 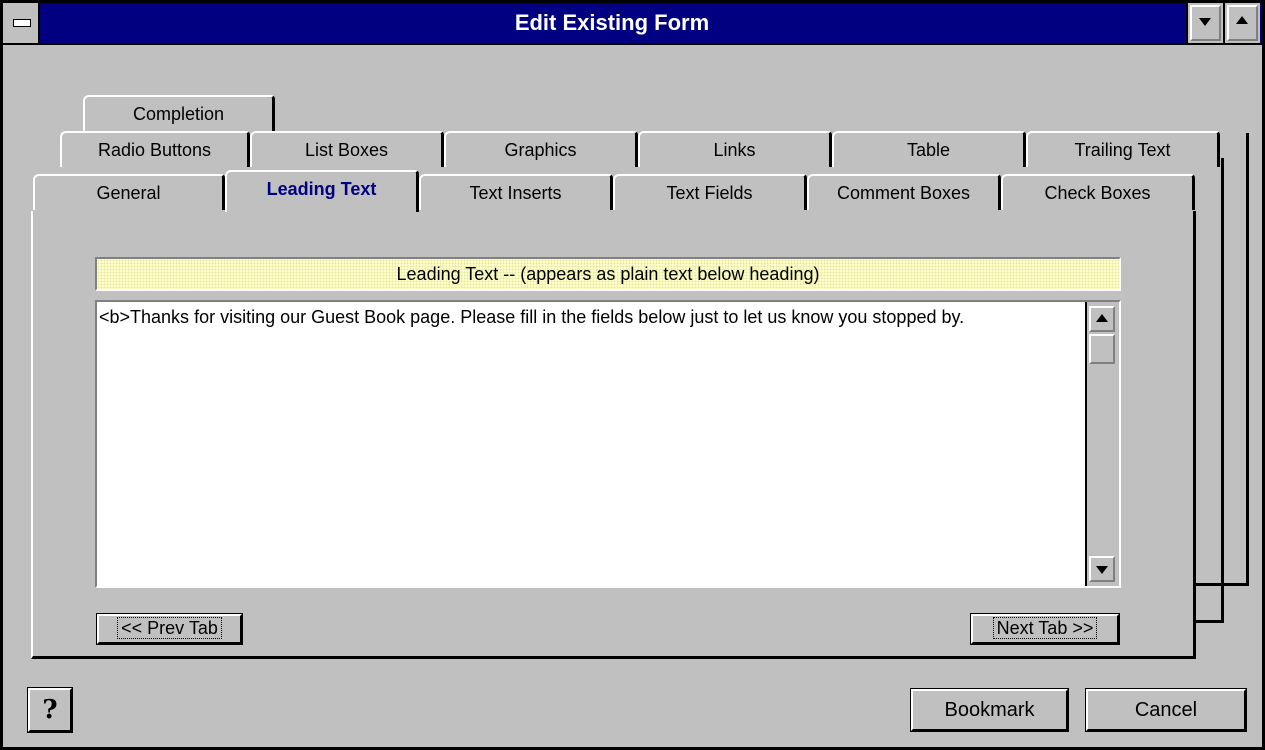 I want to click on system-menu-icon, so click(x=22, y=23).